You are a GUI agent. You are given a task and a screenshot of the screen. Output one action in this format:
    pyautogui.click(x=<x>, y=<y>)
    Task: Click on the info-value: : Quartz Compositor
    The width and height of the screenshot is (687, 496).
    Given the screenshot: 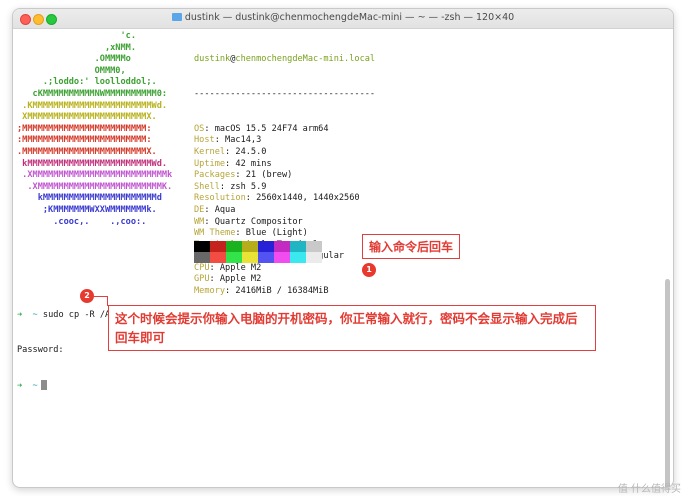 What is the action you would take?
    pyautogui.click(x=253, y=221)
    